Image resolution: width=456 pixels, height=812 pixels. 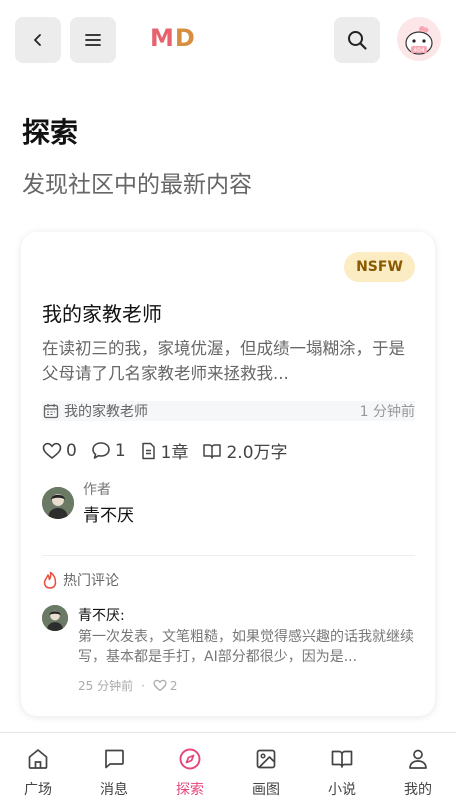 What do you see at coordinates (71, 450) in the screenshot?
I see `likes-count: 0` at bounding box center [71, 450].